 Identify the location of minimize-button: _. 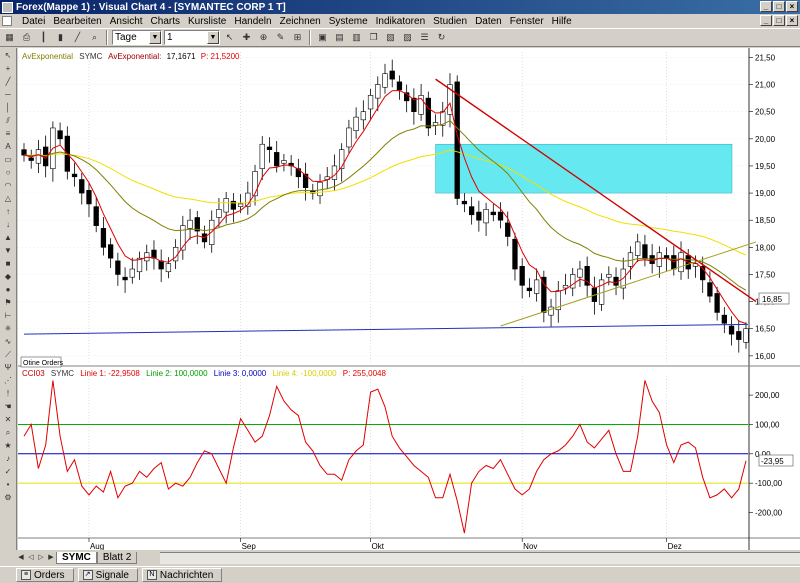
(766, 6).